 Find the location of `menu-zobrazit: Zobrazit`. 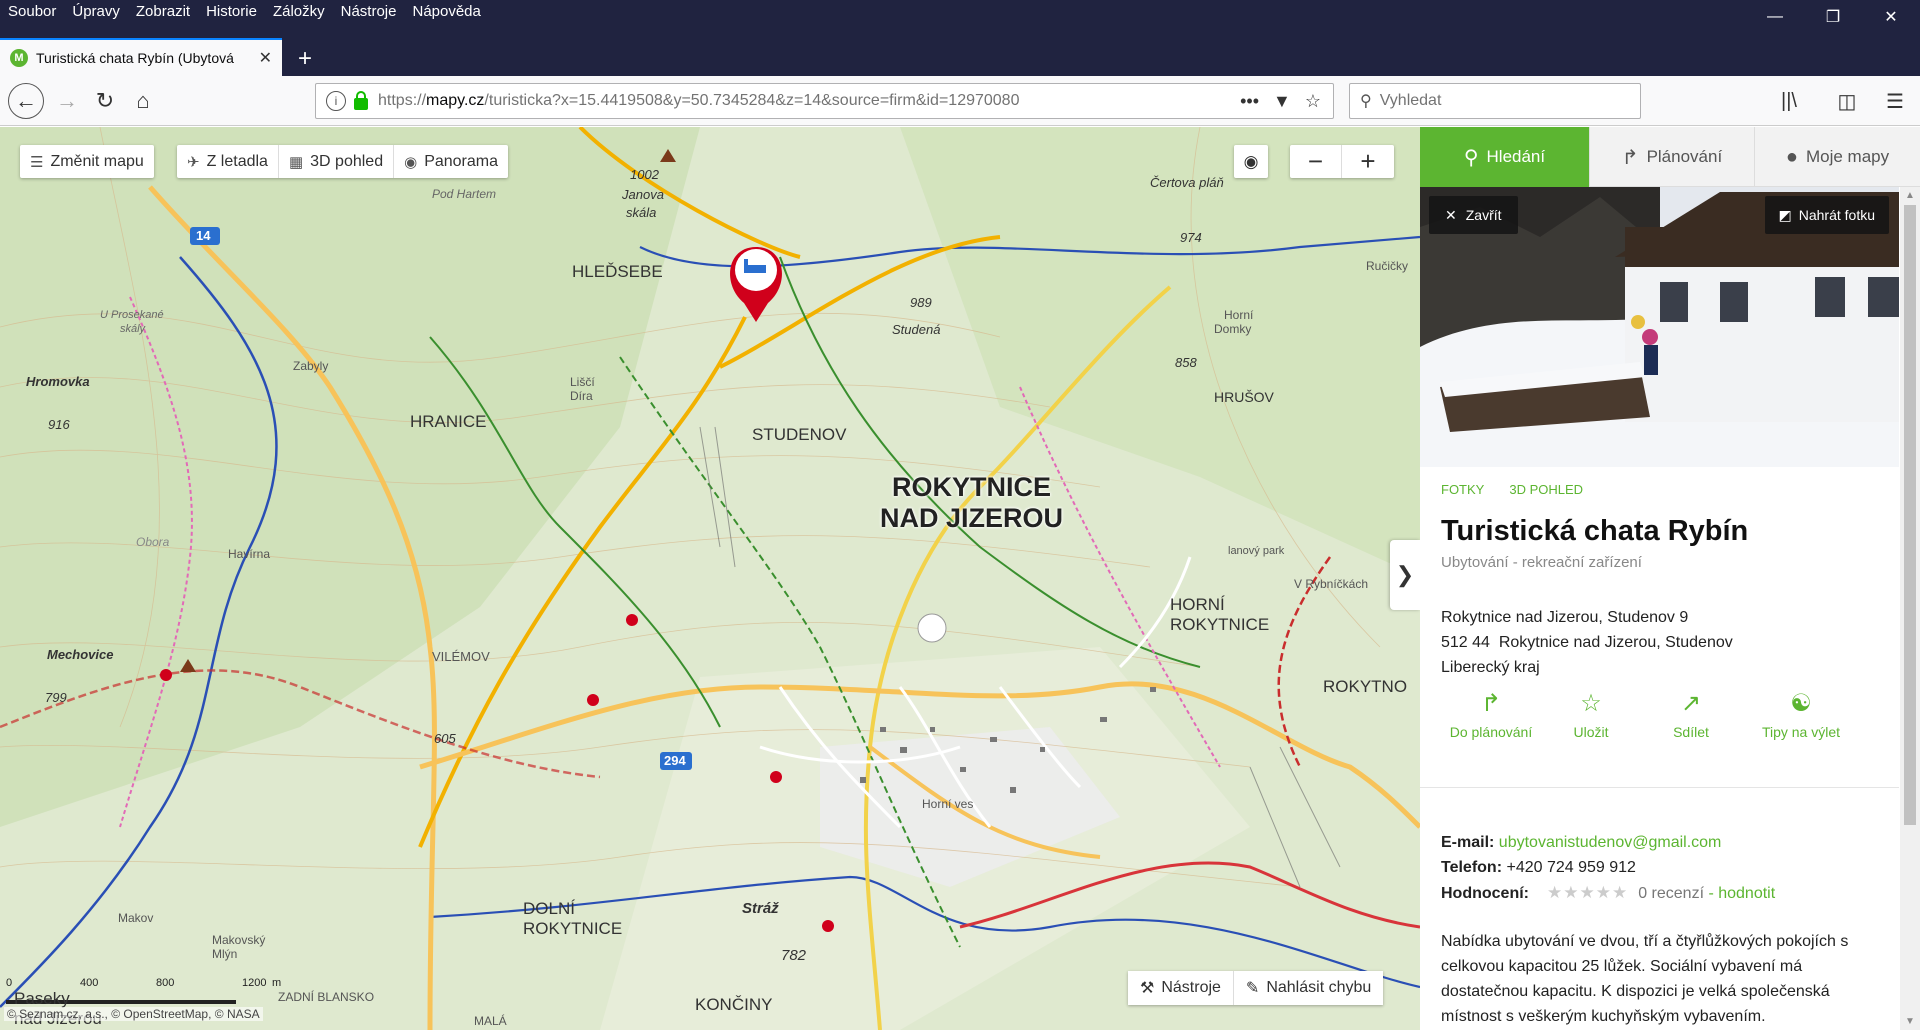

menu-zobrazit: Zobrazit is located at coordinates (163, 12).